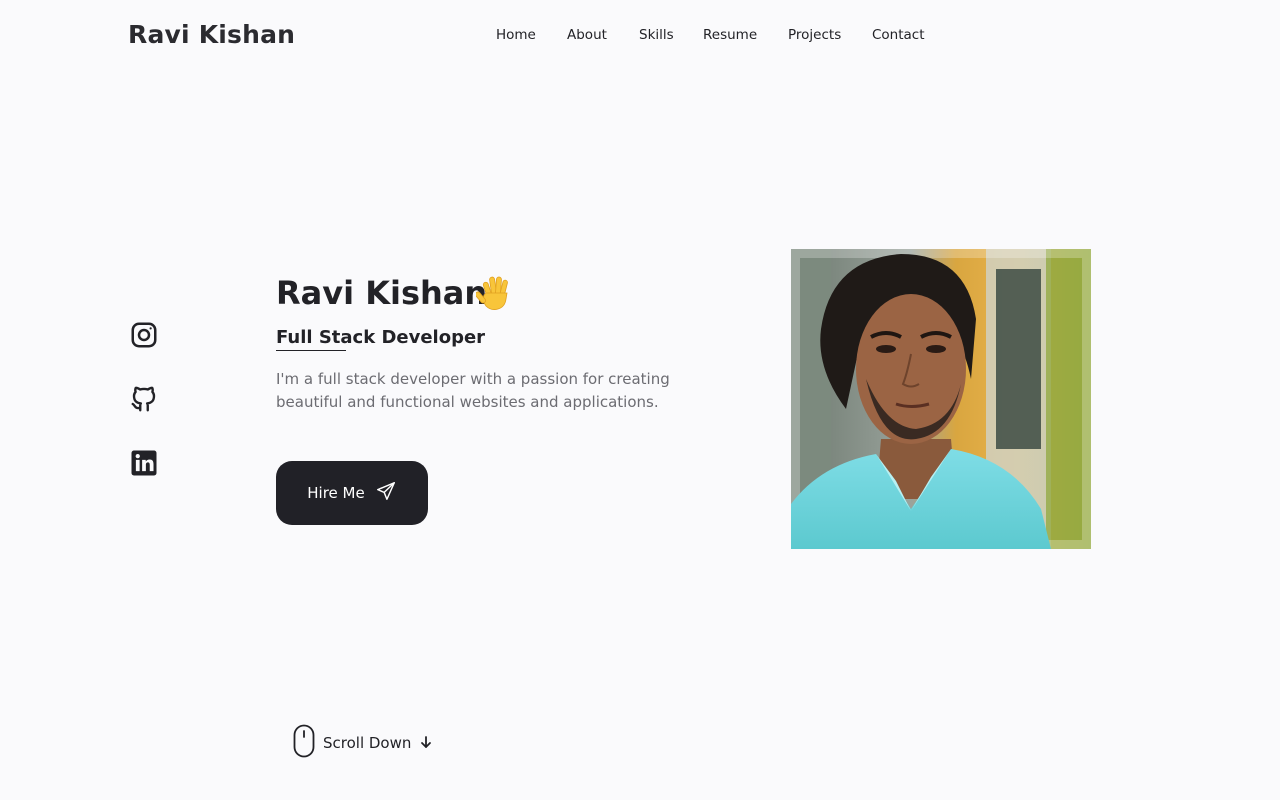 This screenshot has height=800, width=1280. Describe the element at coordinates (311, 350) in the screenshot. I see `role-underline` at that location.